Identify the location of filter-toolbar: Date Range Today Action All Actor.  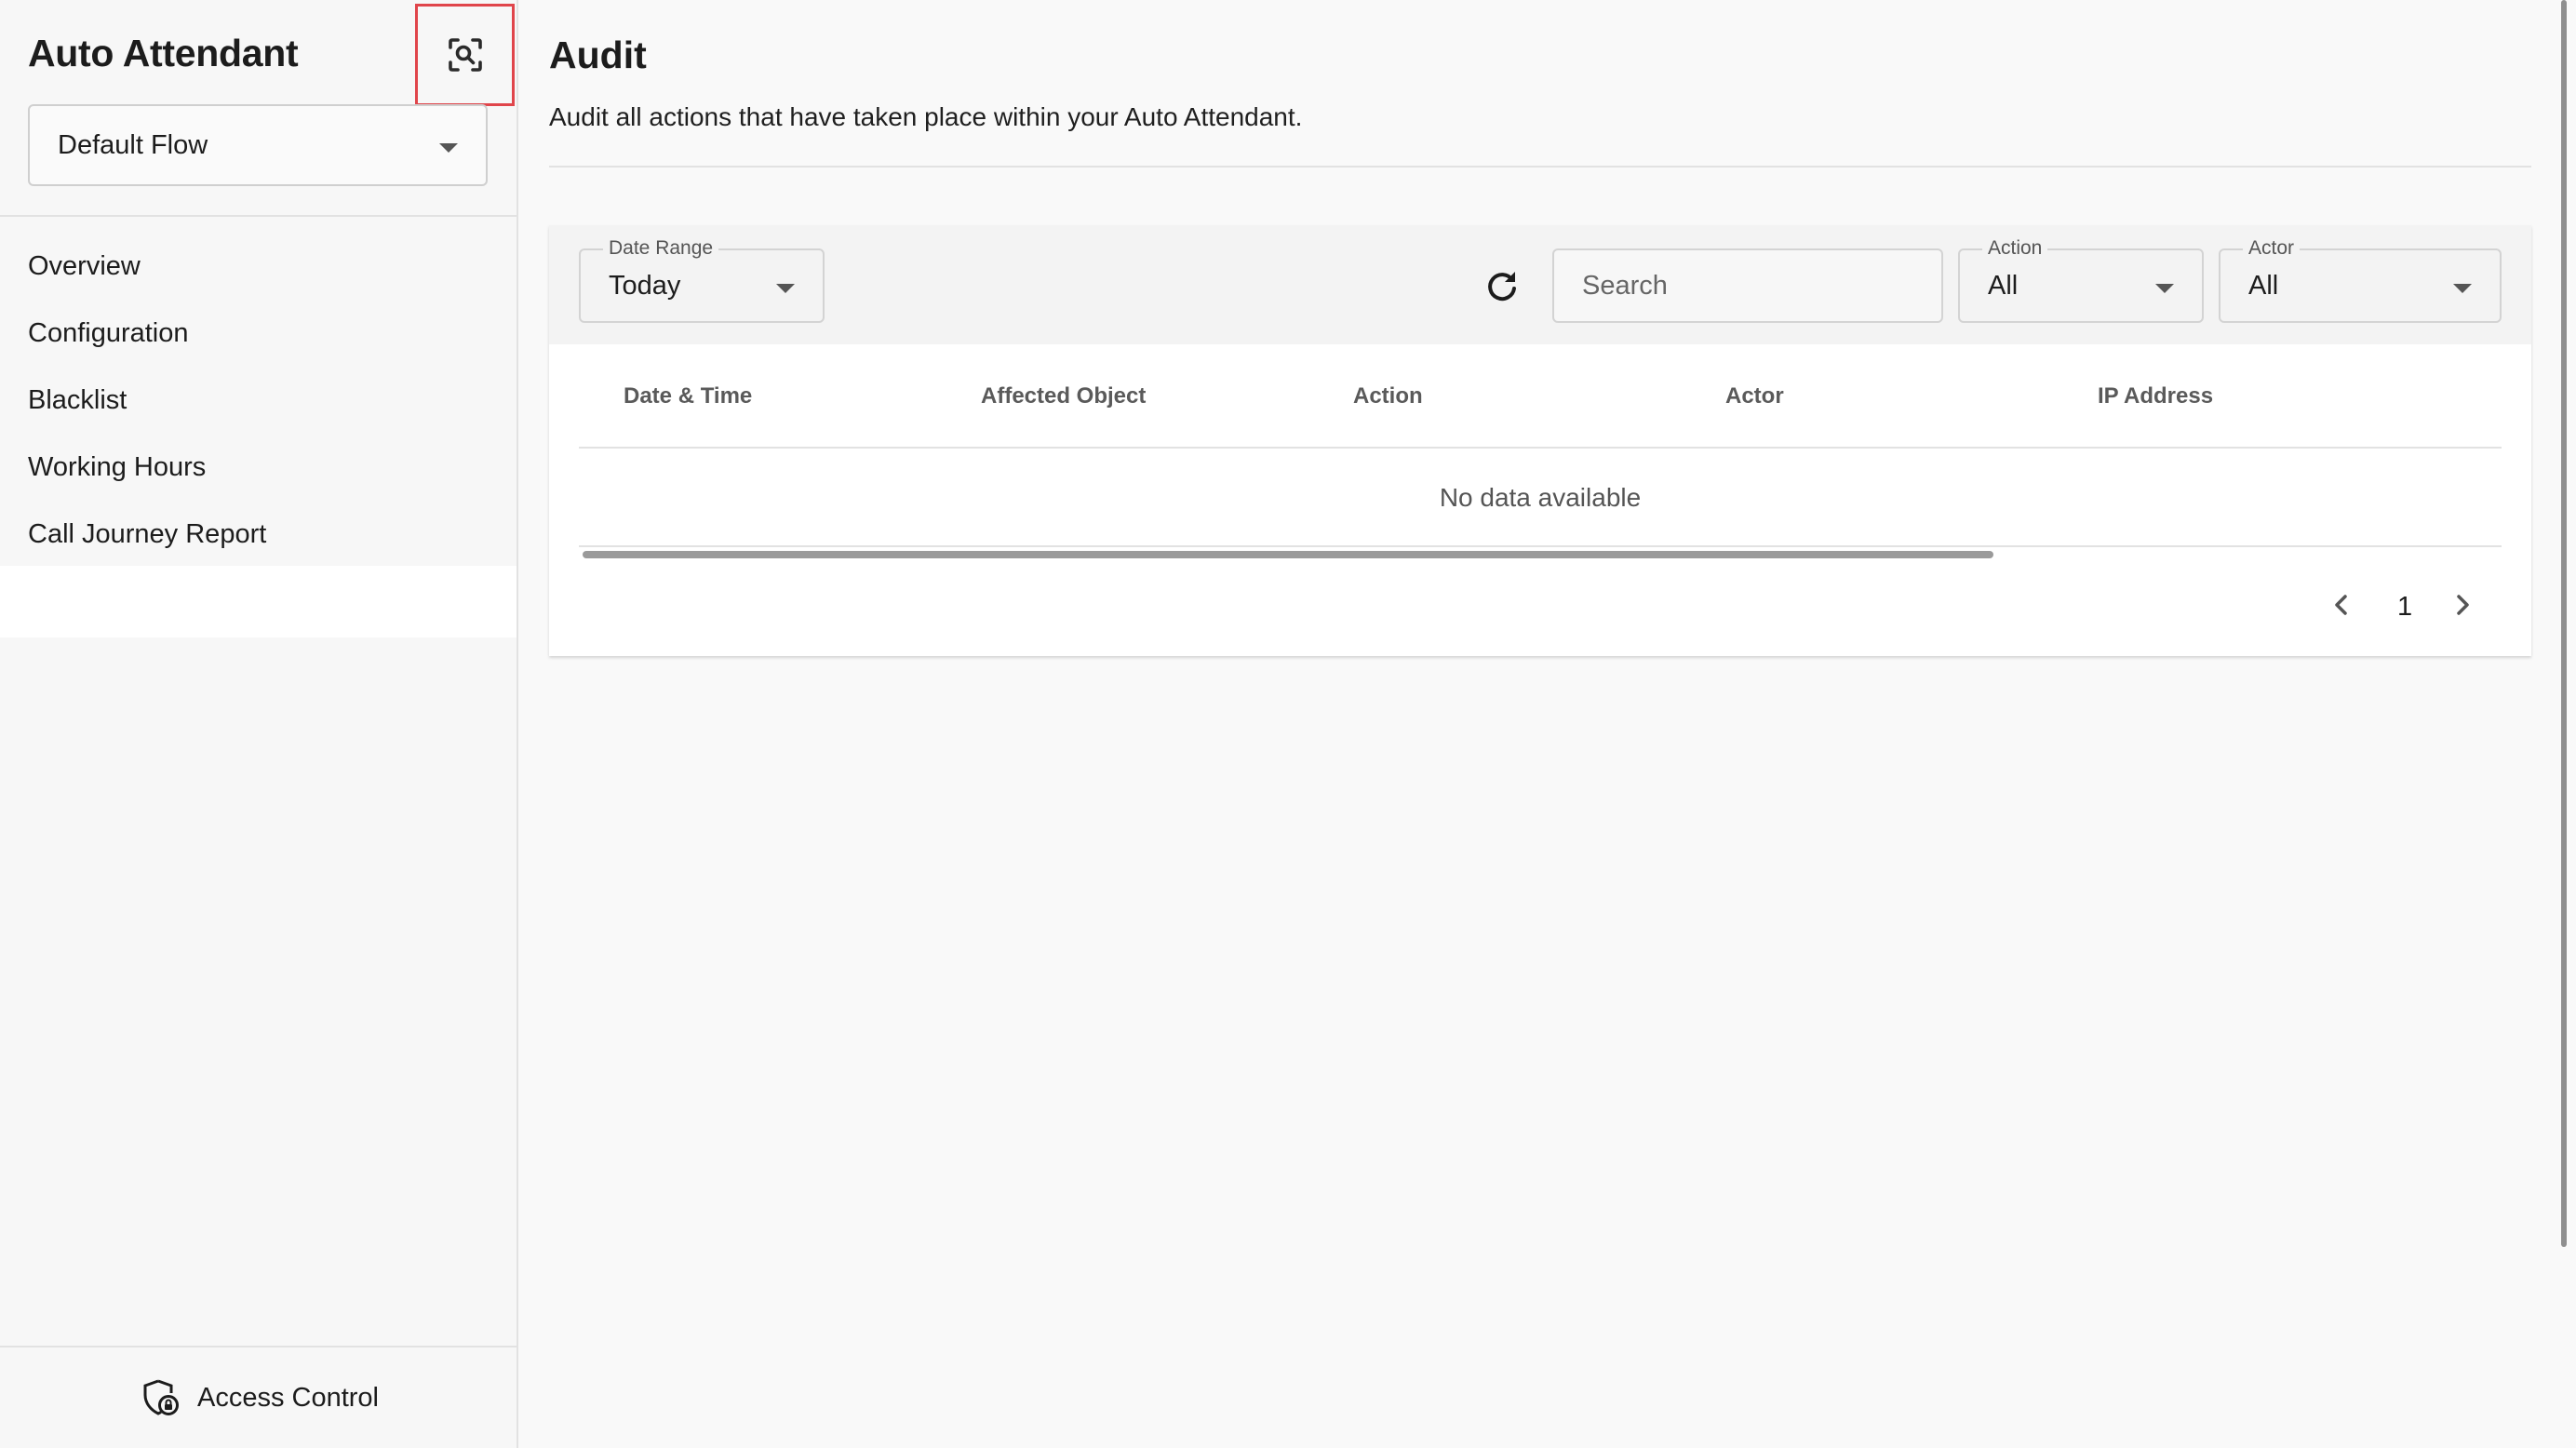
(1540, 284).